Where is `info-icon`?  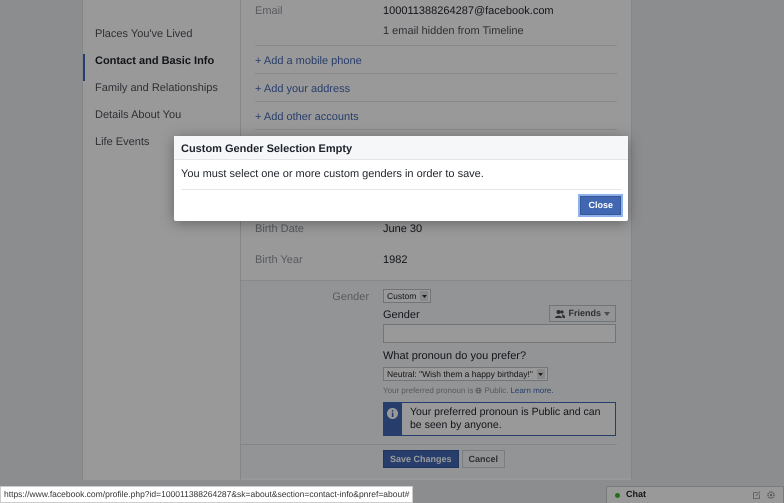 info-icon is located at coordinates (392, 413).